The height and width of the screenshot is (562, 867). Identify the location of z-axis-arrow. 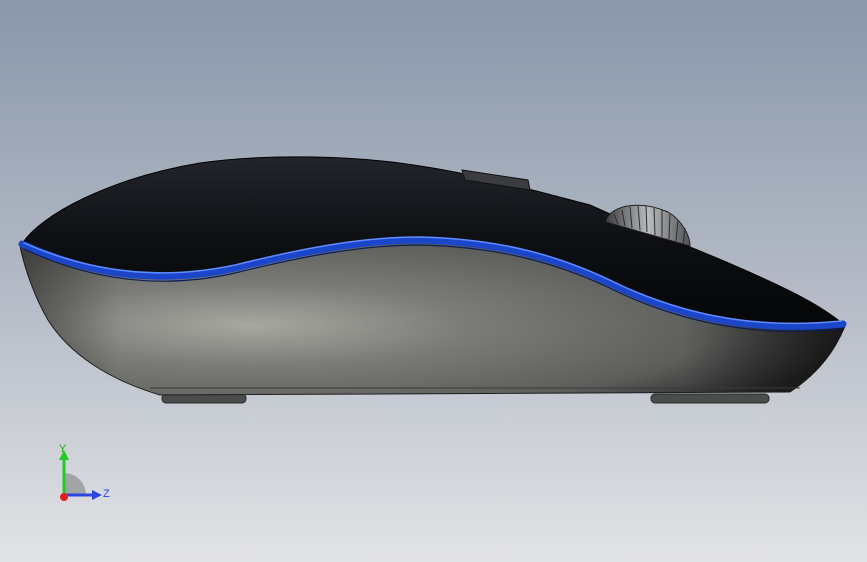
(97, 495).